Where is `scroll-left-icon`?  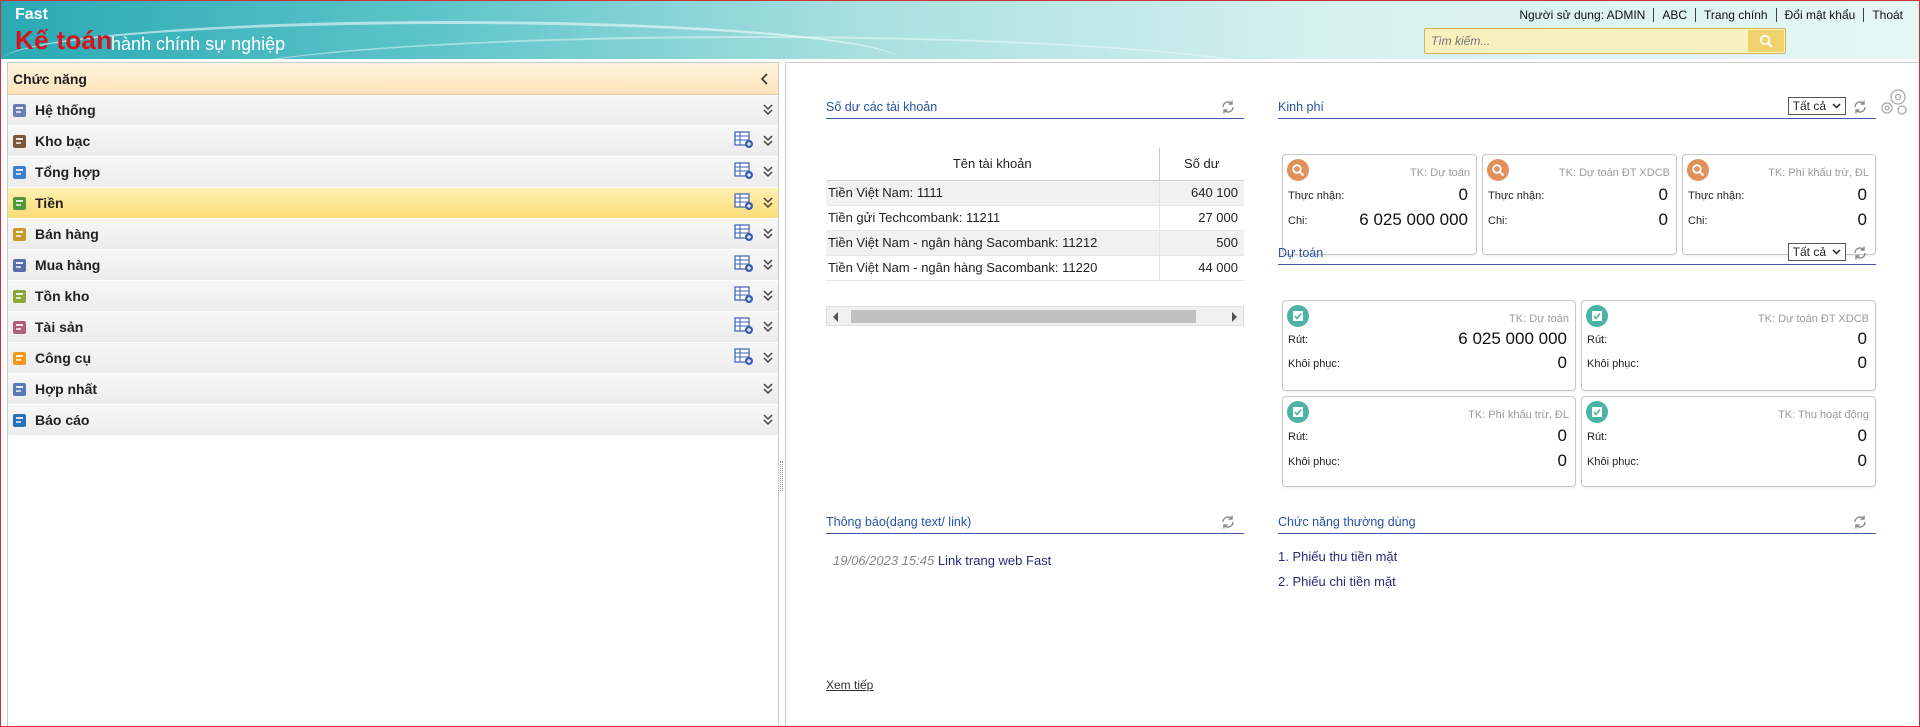 scroll-left-icon is located at coordinates (835, 317).